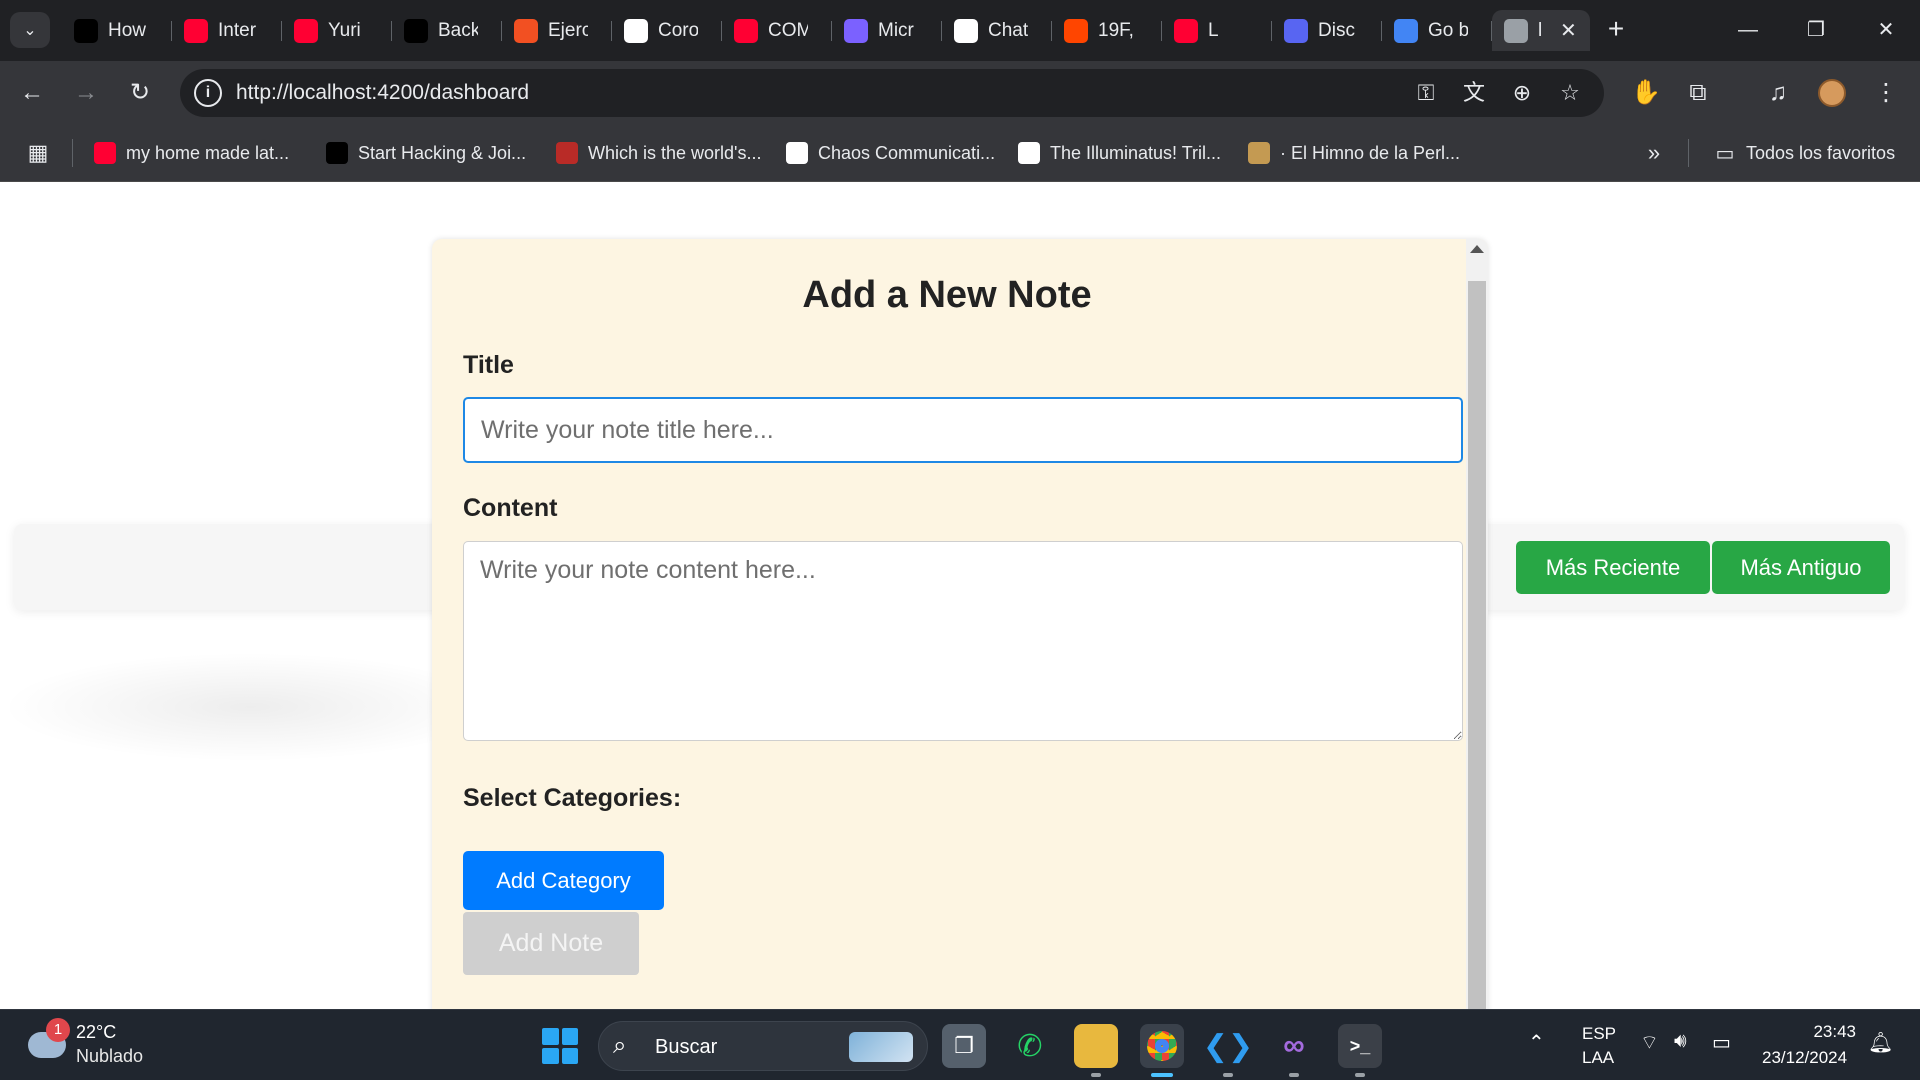 The image size is (1920, 1080). What do you see at coordinates (1437, 30) in the screenshot?
I see `tab: Go b` at bounding box center [1437, 30].